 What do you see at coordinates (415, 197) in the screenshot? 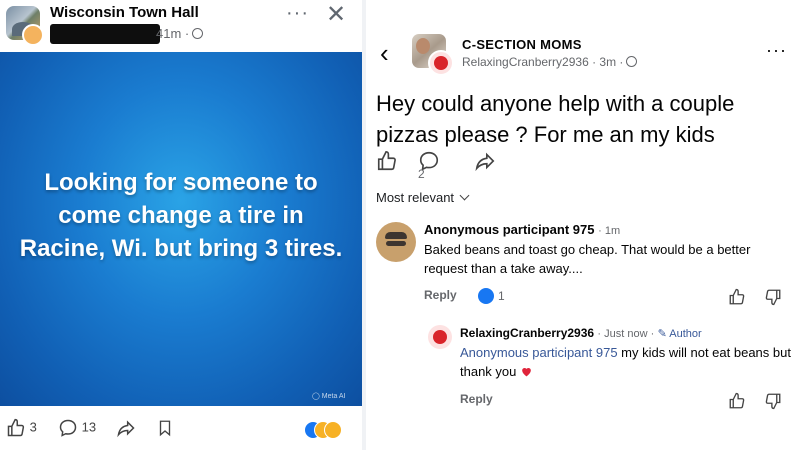
I see `sort-label: Most relevant` at bounding box center [415, 197].